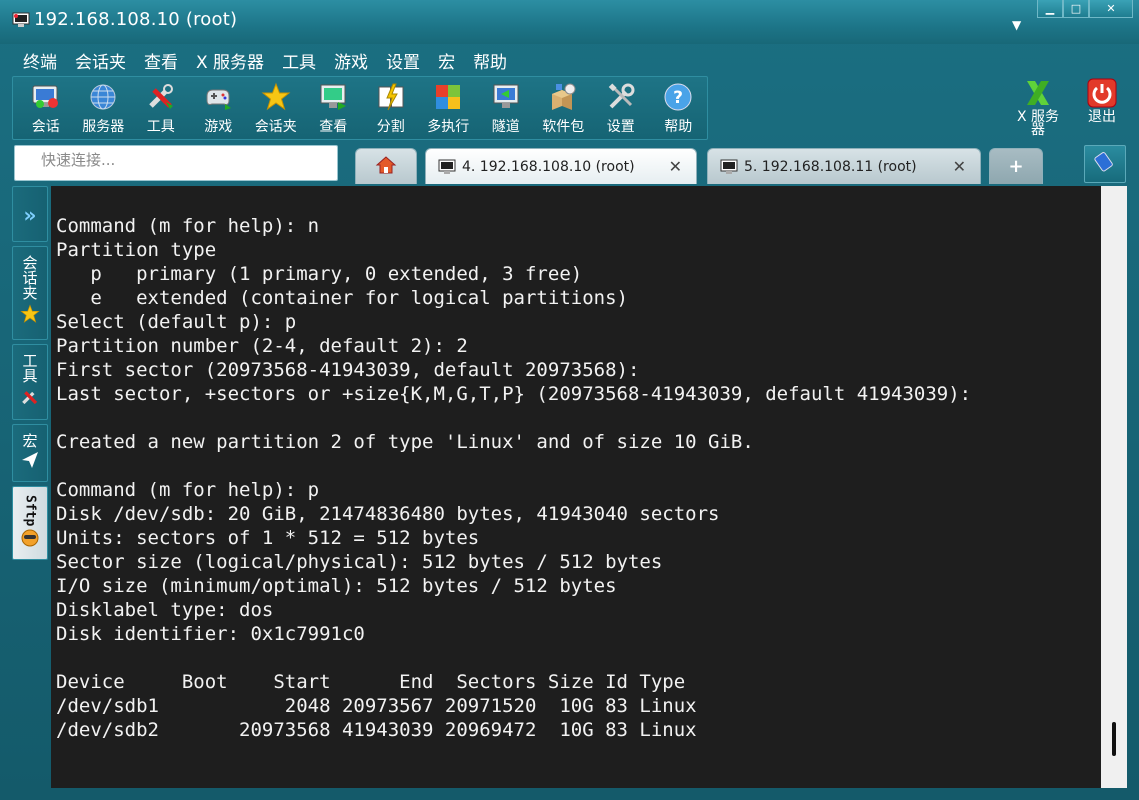 This screenshot has width=1139, height=800. What do you see at coordinates (30, 316) in the screenshot?
I see `star-icon` at bounding box center [30, 316].